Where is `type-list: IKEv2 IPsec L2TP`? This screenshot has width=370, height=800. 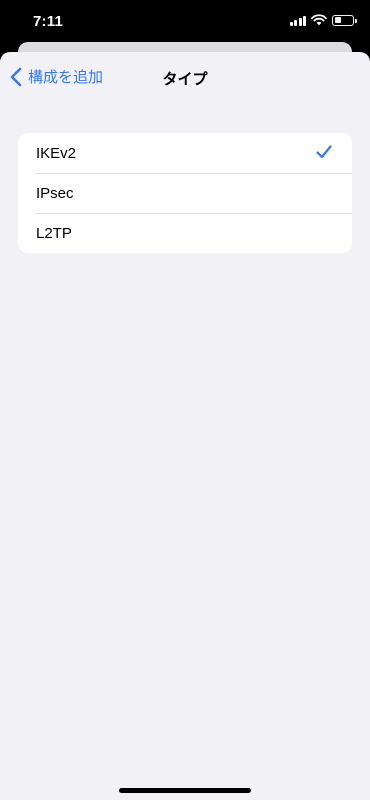 type-list: IKEv2 IPsec L2TP is located at coordinates (185, 193).